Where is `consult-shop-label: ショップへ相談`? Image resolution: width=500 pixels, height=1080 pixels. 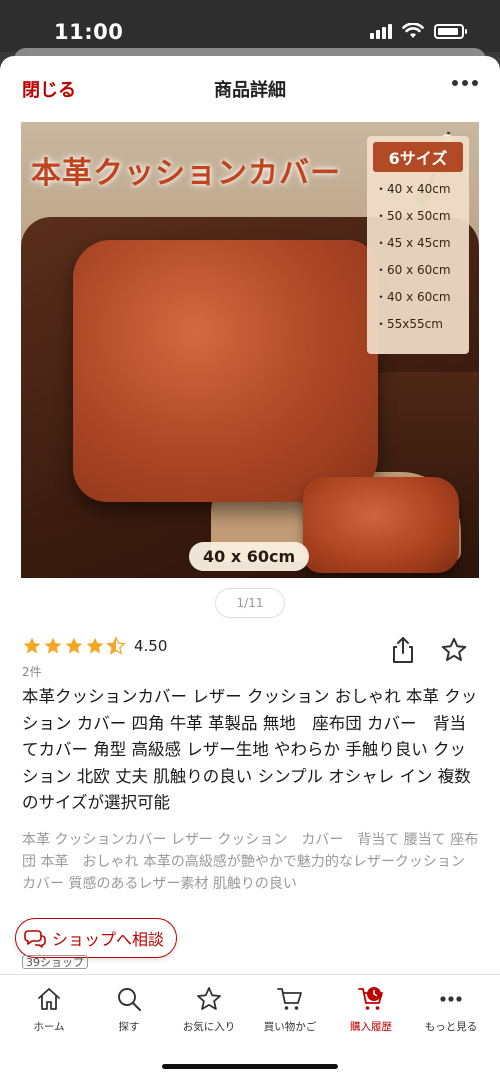
consult-shop-label: ショップへ相談 is located at coordinates (108, 939).